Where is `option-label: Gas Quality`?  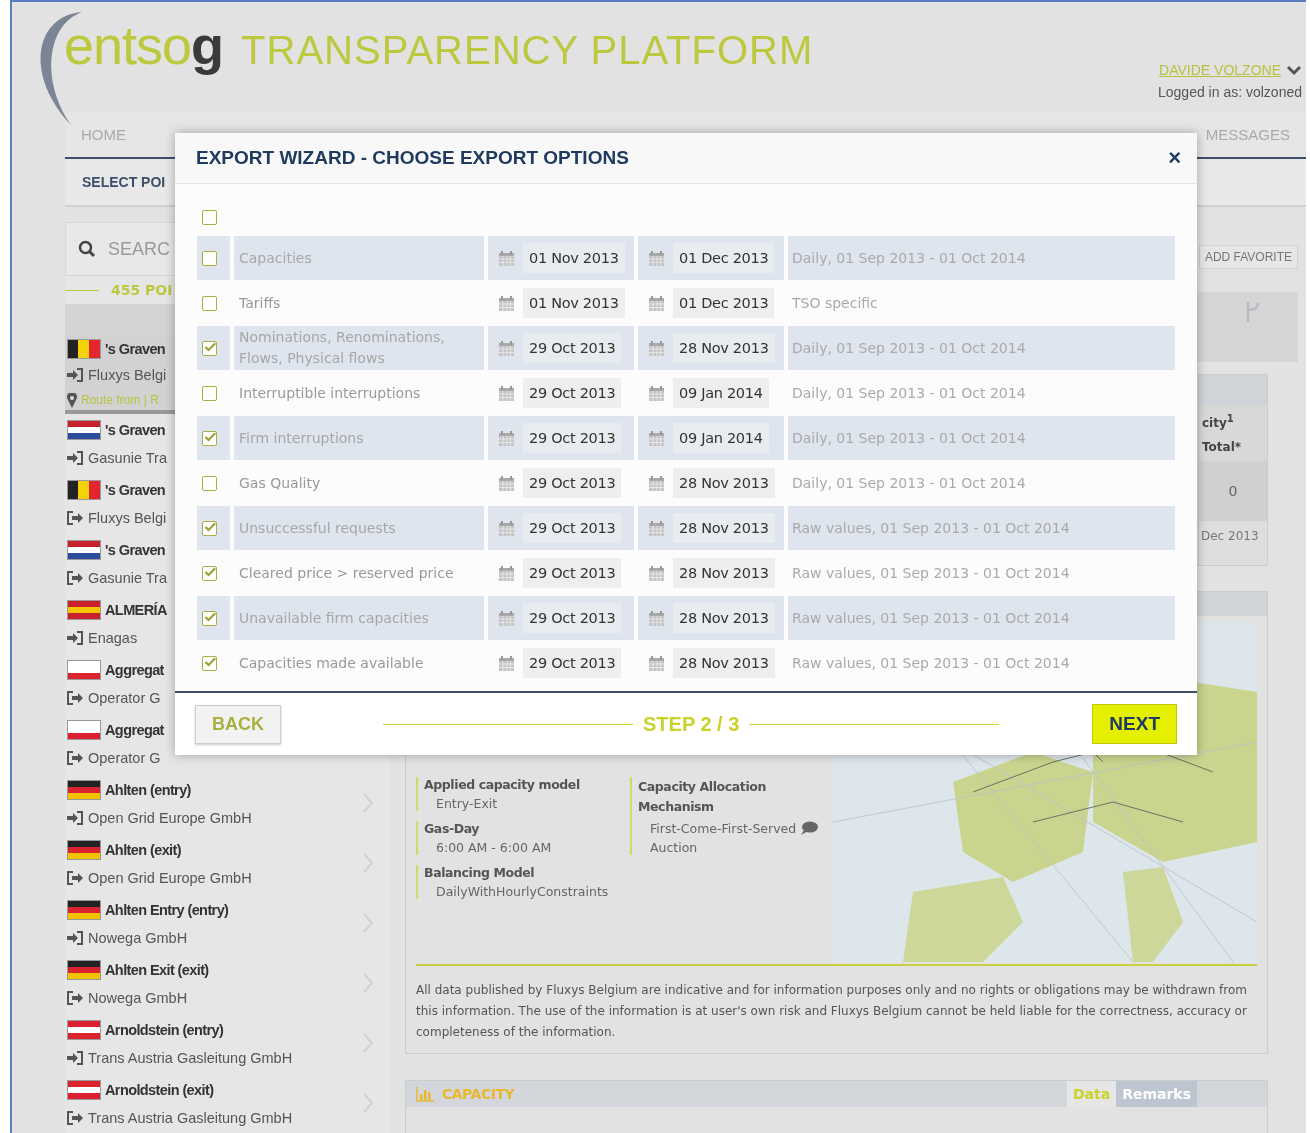
option-label: Gas Quality is located at coordinates (280, 483).